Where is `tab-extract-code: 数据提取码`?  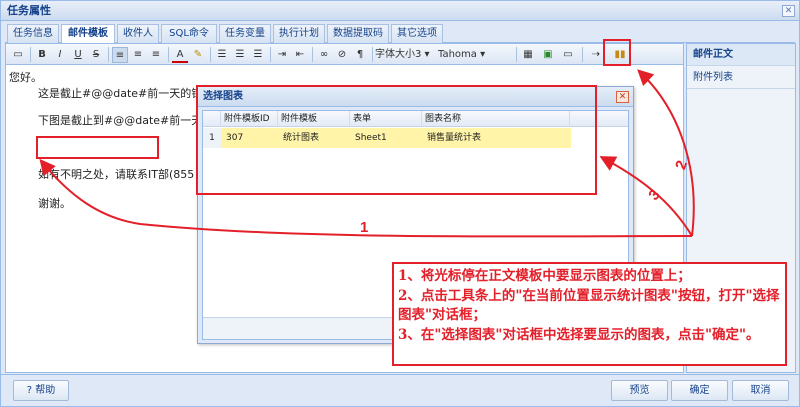
tab-extract-code: 数据提取码 is located at coordinates (358, 33).